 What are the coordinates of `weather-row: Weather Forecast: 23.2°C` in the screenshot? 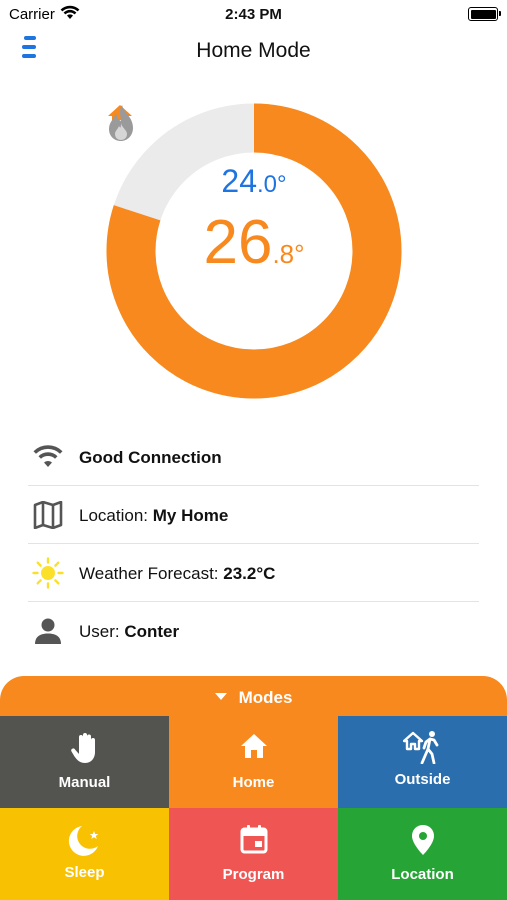 It's located at (253, 573).